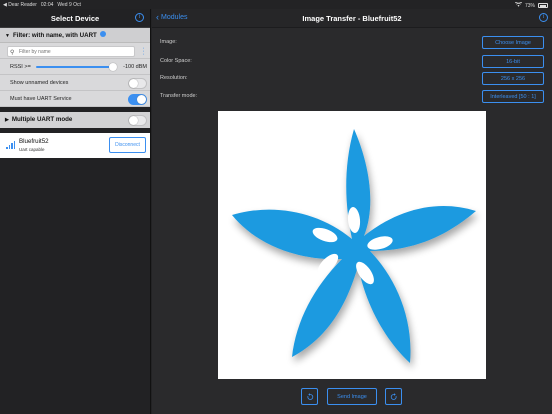  I want to click on color-space-label: Color Space:, so click(176, 61).